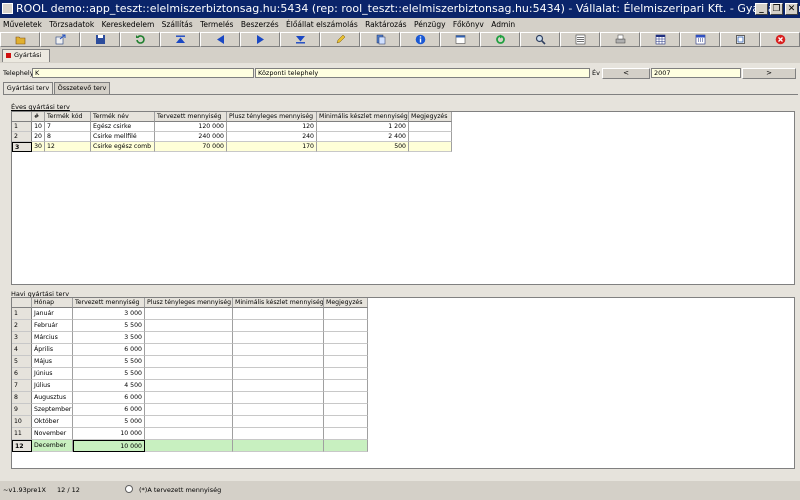 This screenshot has height=500, width=800. I want to click on cell-month: Június, so click(52, 374).